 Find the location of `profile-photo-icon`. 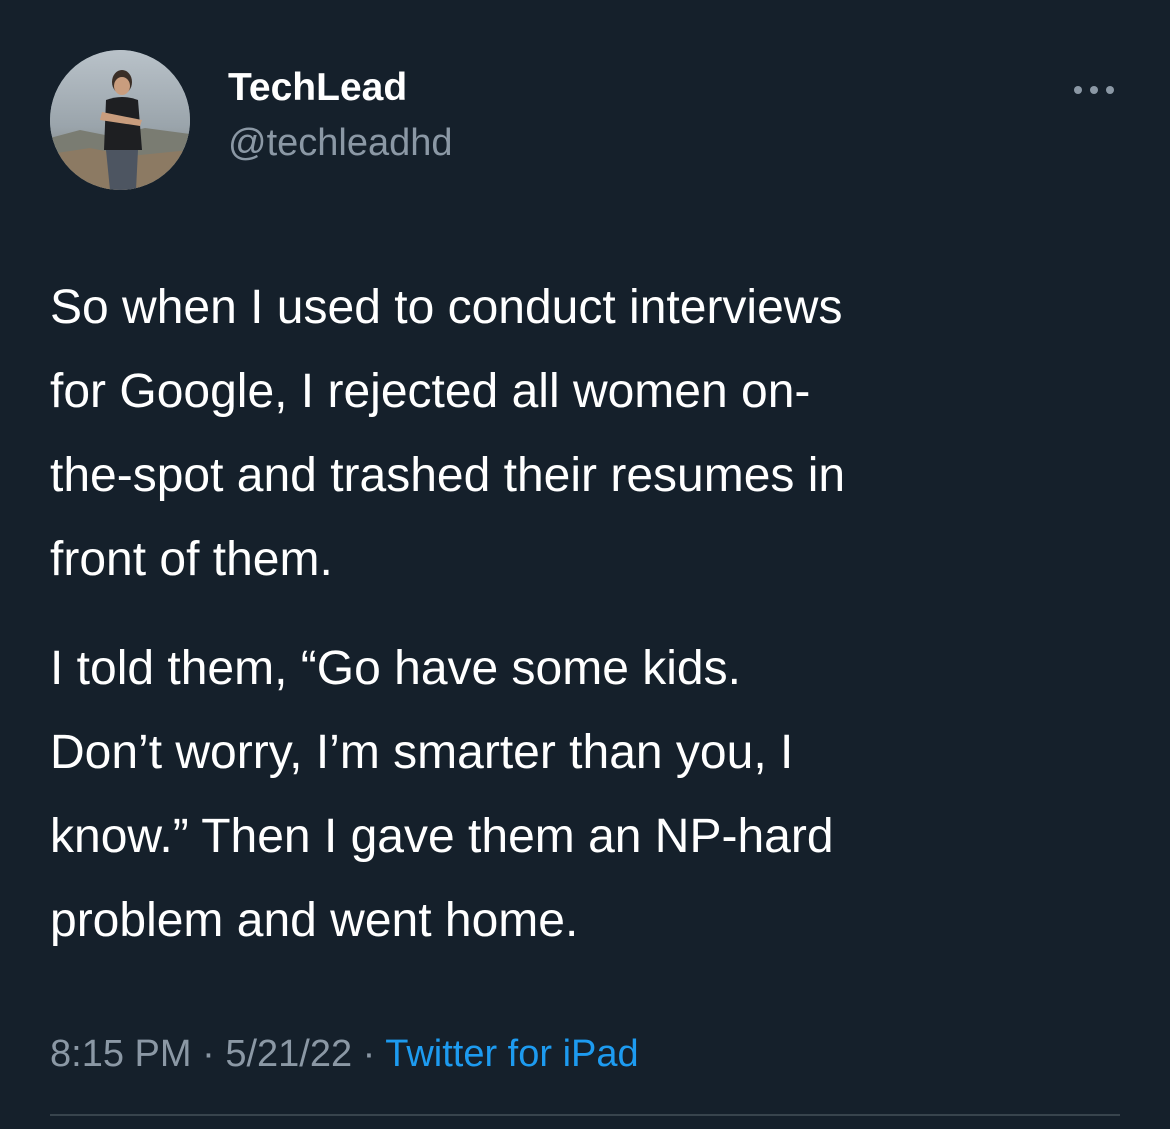

profile-photo-icon is located at coordinates (120, 120).